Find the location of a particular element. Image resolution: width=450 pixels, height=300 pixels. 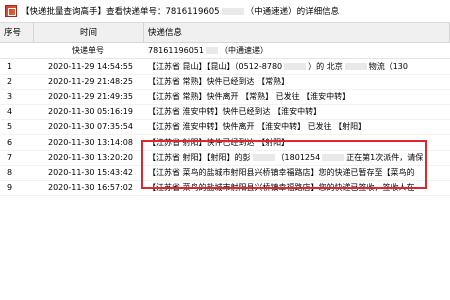

column-header-num: 序号 is located at coordinates (17, 33).